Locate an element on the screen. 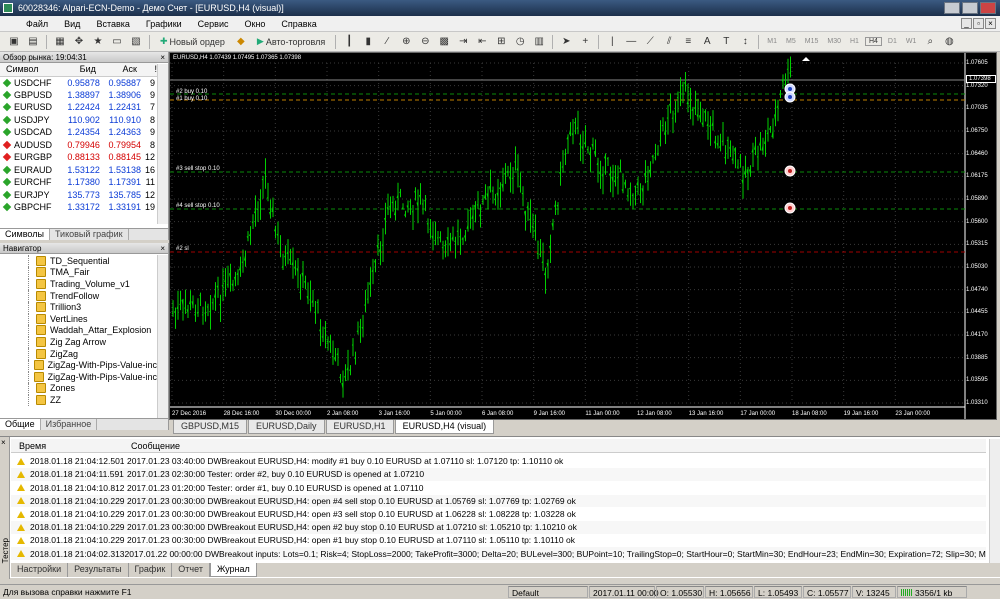 The image size is (1000, 599). tab-results: Результаты is located at coordinates (98, 570).